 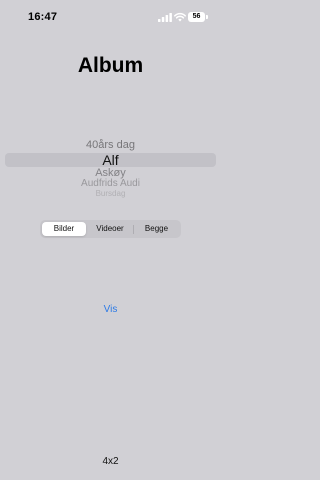 What do you see at coordinates (110, 17) in the screenshot?
I see `status-bar: 16:47 56` at bounding box center [110, 17].